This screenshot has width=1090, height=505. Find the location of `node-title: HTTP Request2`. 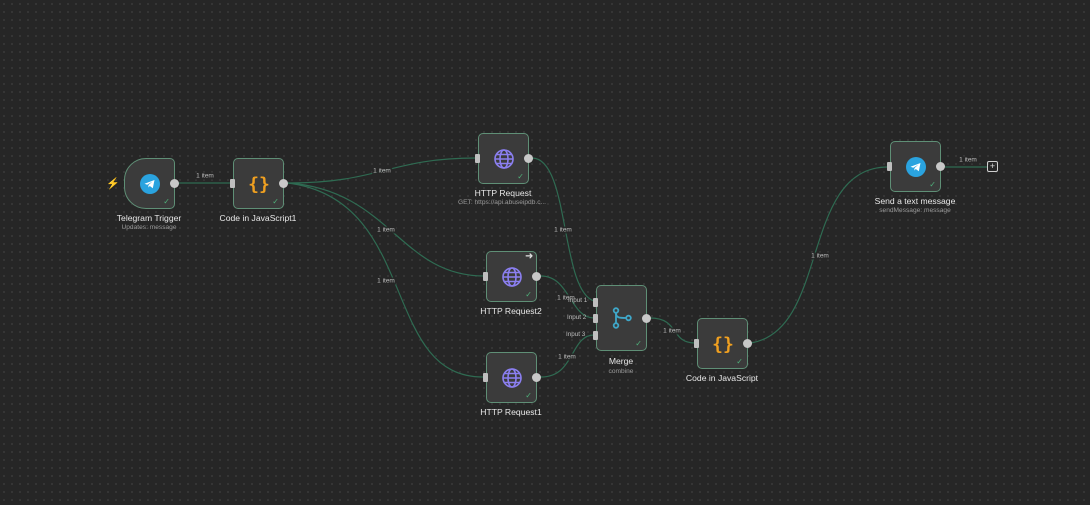

node-title: HTTP Request2 is located at coordinates (511, 311).